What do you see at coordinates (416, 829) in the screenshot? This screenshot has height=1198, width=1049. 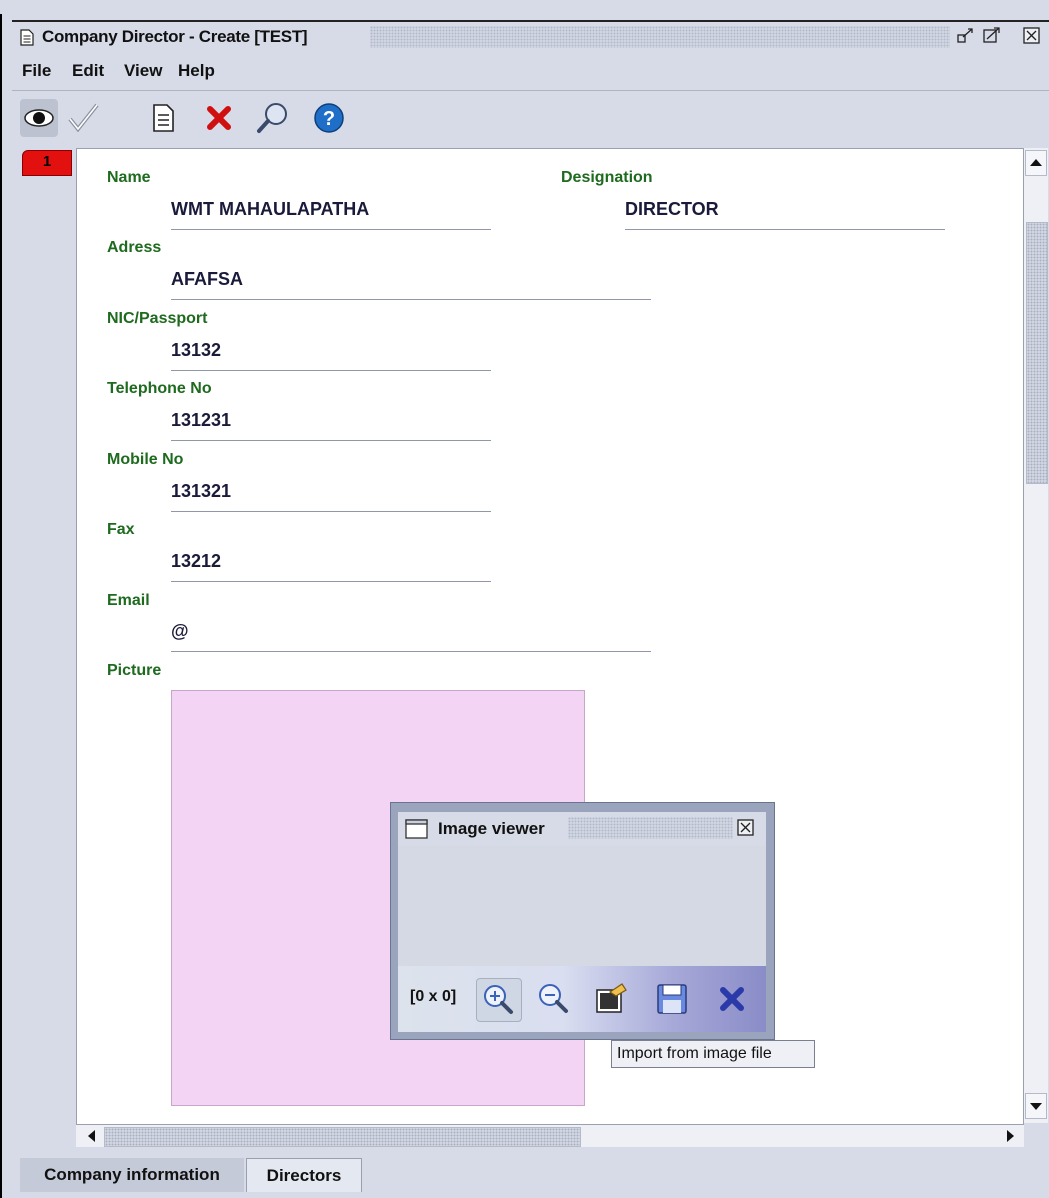 I see `window-icon` at bounding box center [416, 829].